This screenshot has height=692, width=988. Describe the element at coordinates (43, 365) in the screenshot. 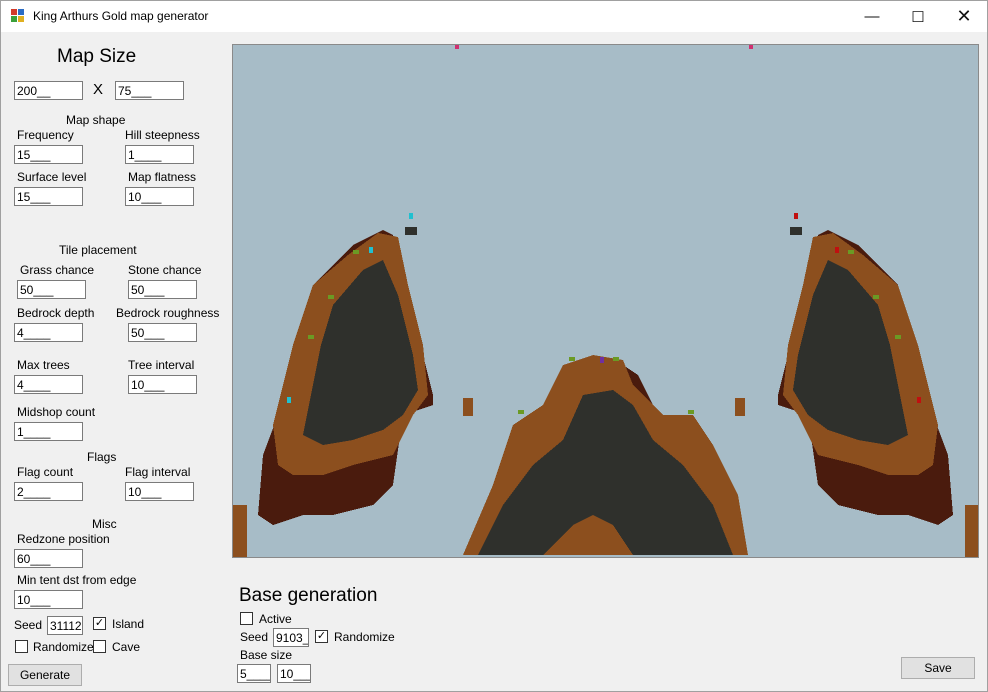

I see `max-trees-label: Max trees` at that location.